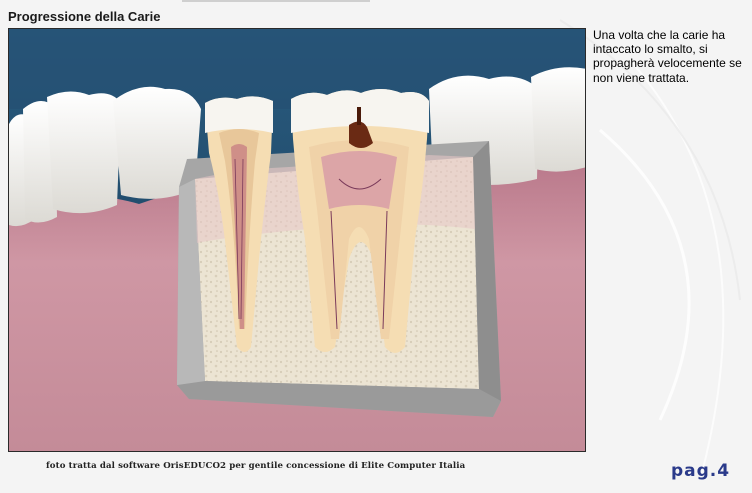  Describe the element at coordinates (359, 116) in the screenshot. I see `caries-surface-crack` at that location.